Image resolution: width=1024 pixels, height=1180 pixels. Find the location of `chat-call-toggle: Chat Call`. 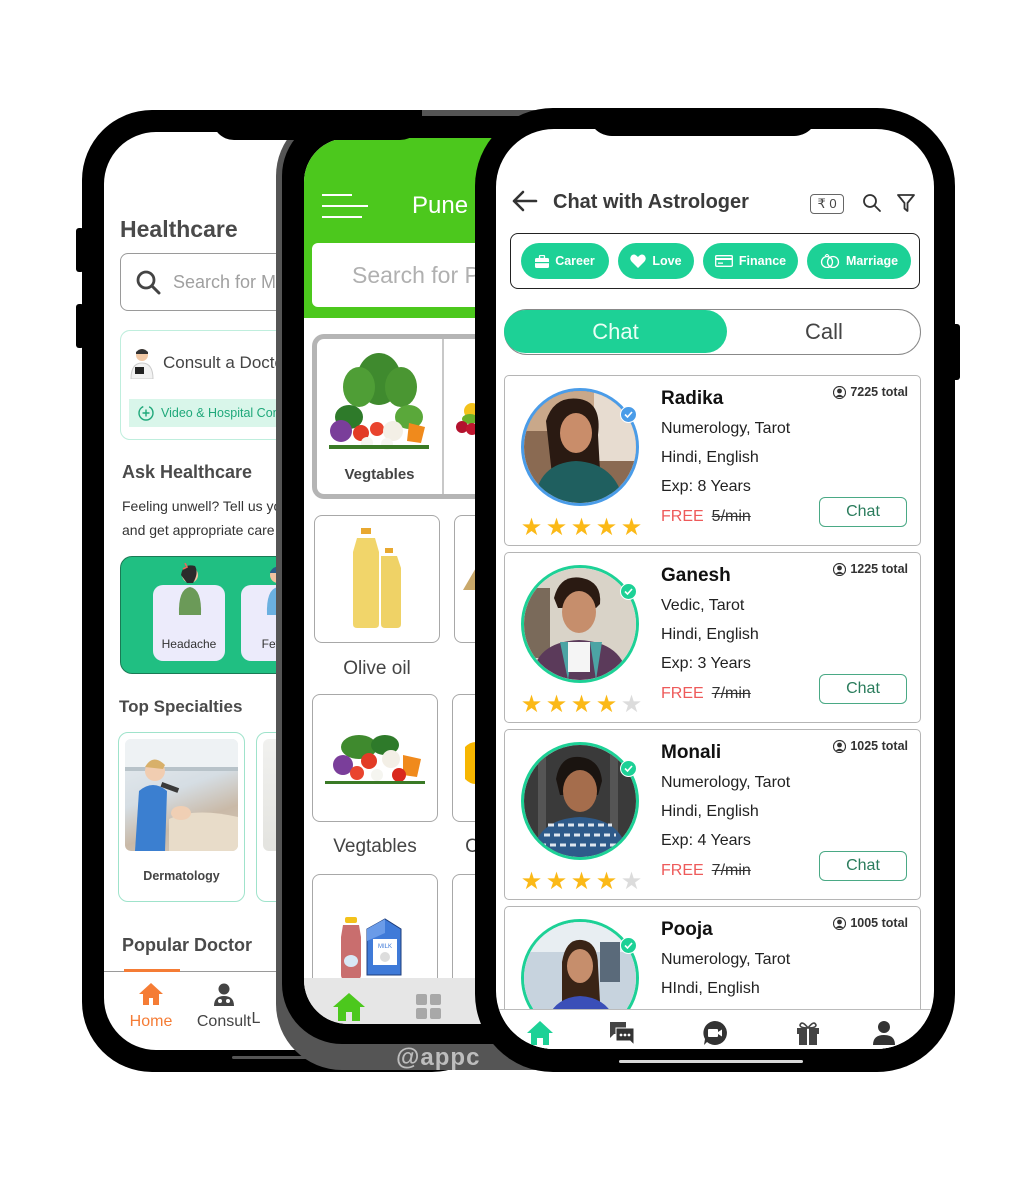

chat-call-toggle: Chat Call is located at coordinates (712, 332).